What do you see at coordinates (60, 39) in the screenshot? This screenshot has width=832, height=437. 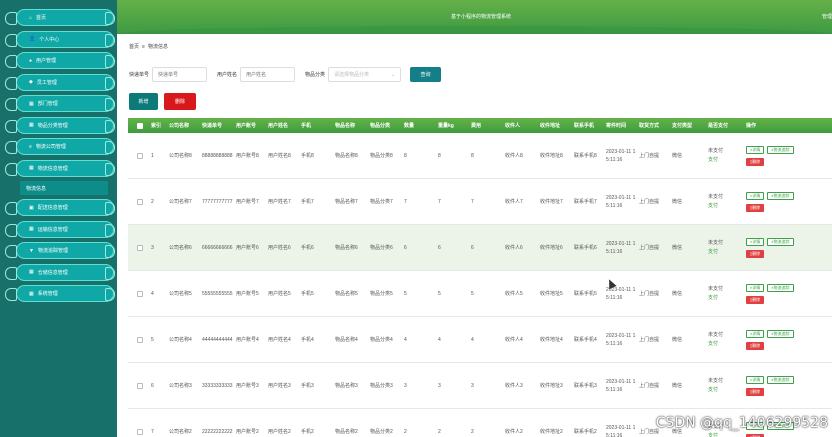 I see `sidebar-item-items-1: 👤 个人中心` at bounding box center [60, 39].